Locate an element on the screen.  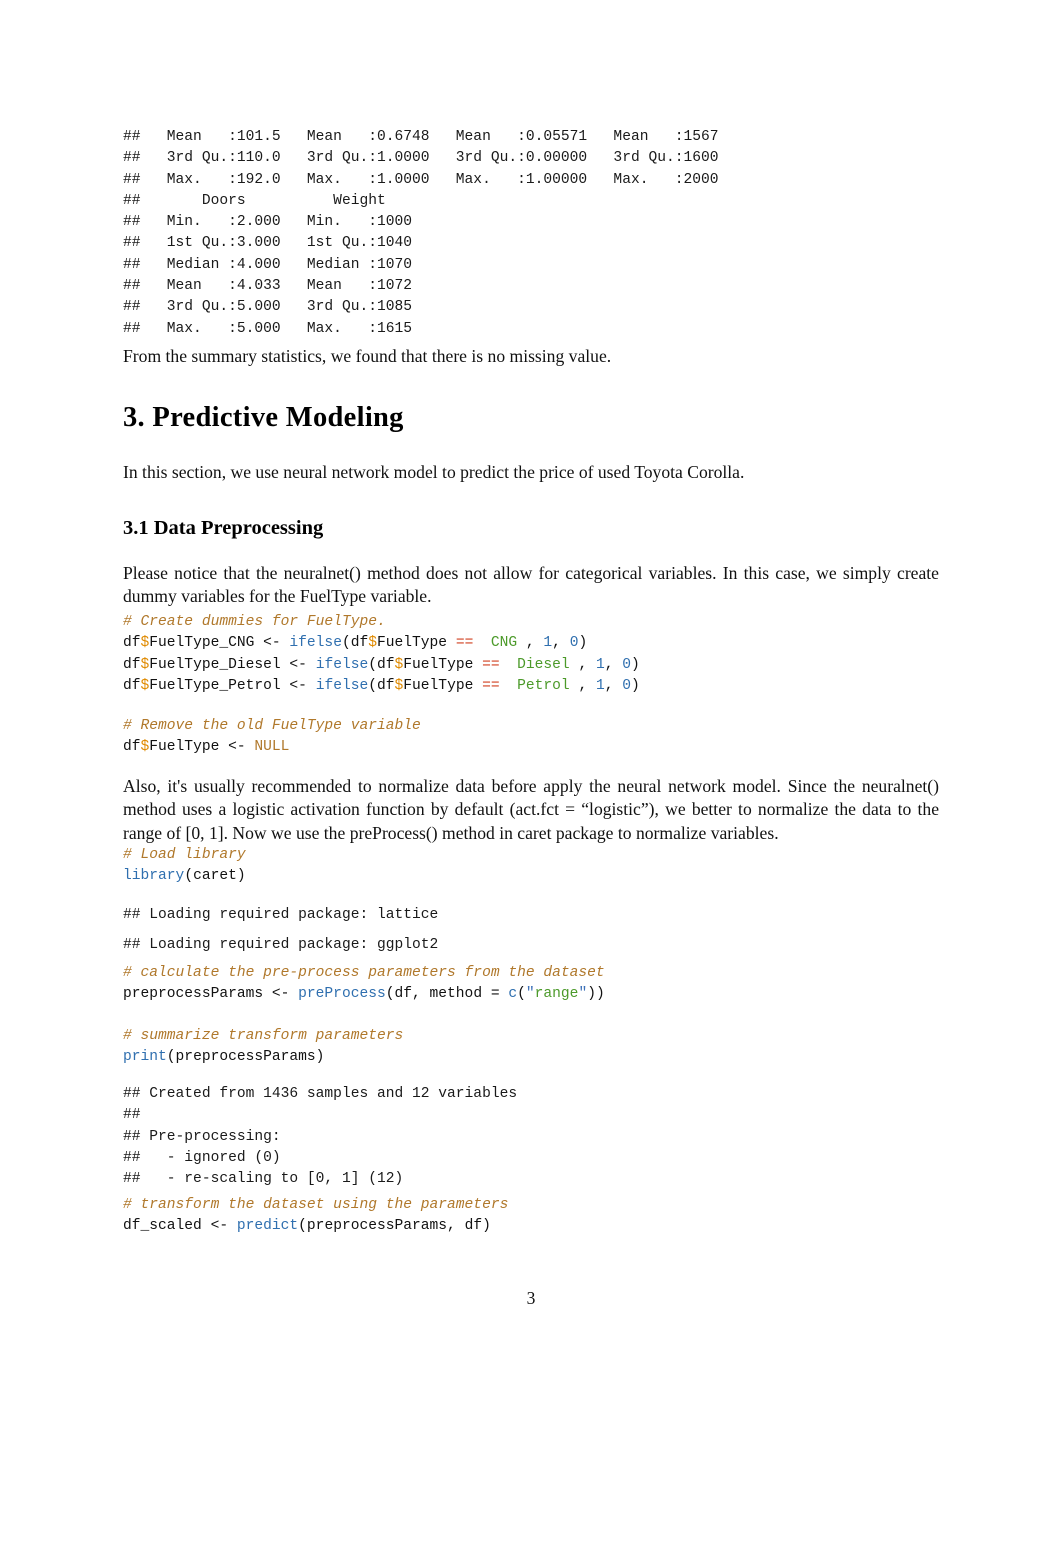
output-loading-lattice: ## Loading required package: lattice is located at coordinates (281, 915).